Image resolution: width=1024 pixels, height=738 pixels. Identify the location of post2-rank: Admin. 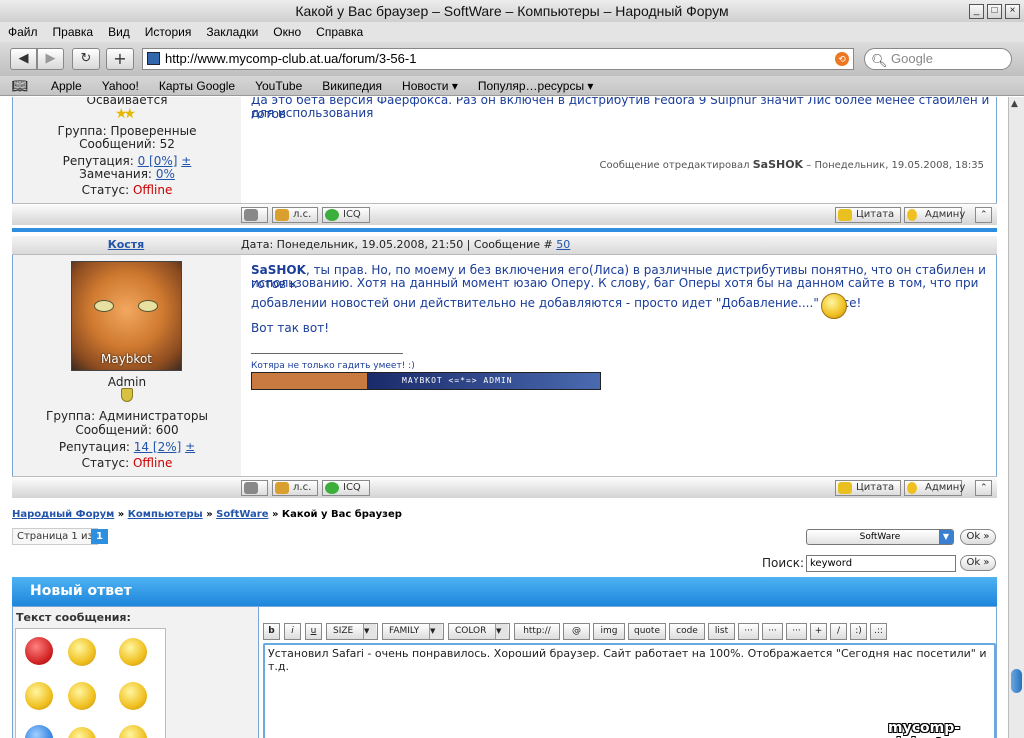
(127, 382).